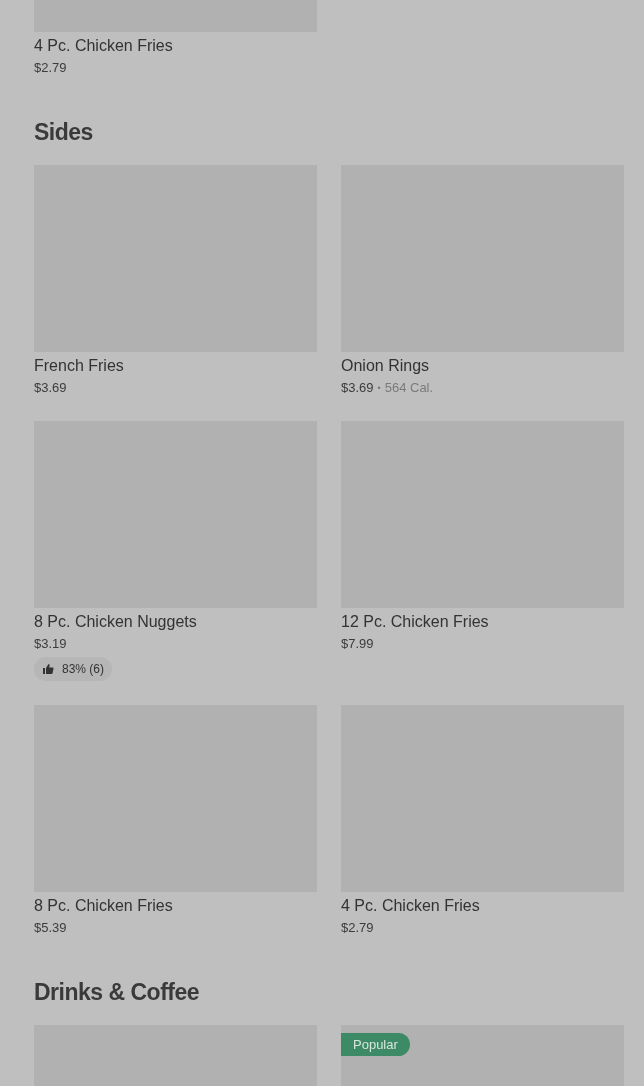  What do you see at coordinates (48, 669) in the screenshot?
I see `thumbs-up-icon` at bounding box center [48, 669].